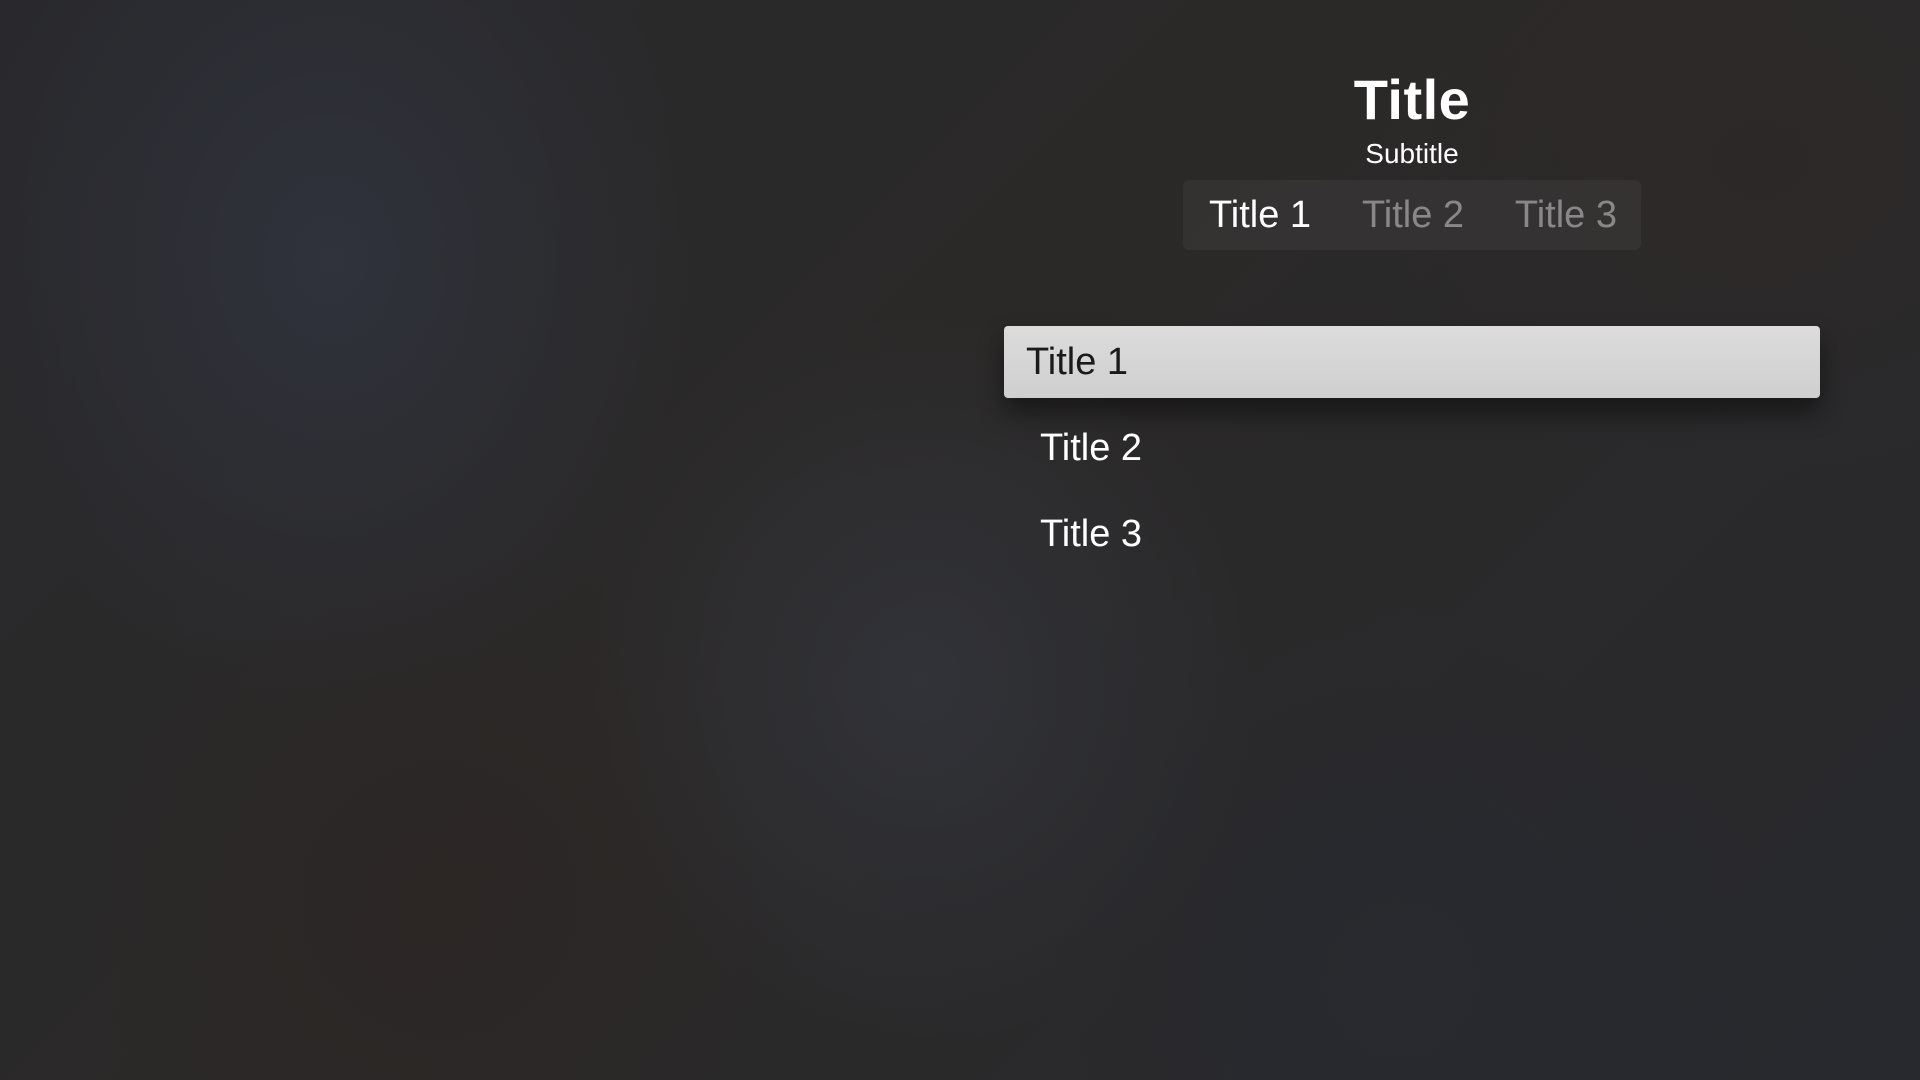 The height and width of the screenshot is (1080, 1920). What do you see at coordinates (1091, 448) in the screenshot?
I see `list-item-label: Title 2` at bounding box center [1091, 448].